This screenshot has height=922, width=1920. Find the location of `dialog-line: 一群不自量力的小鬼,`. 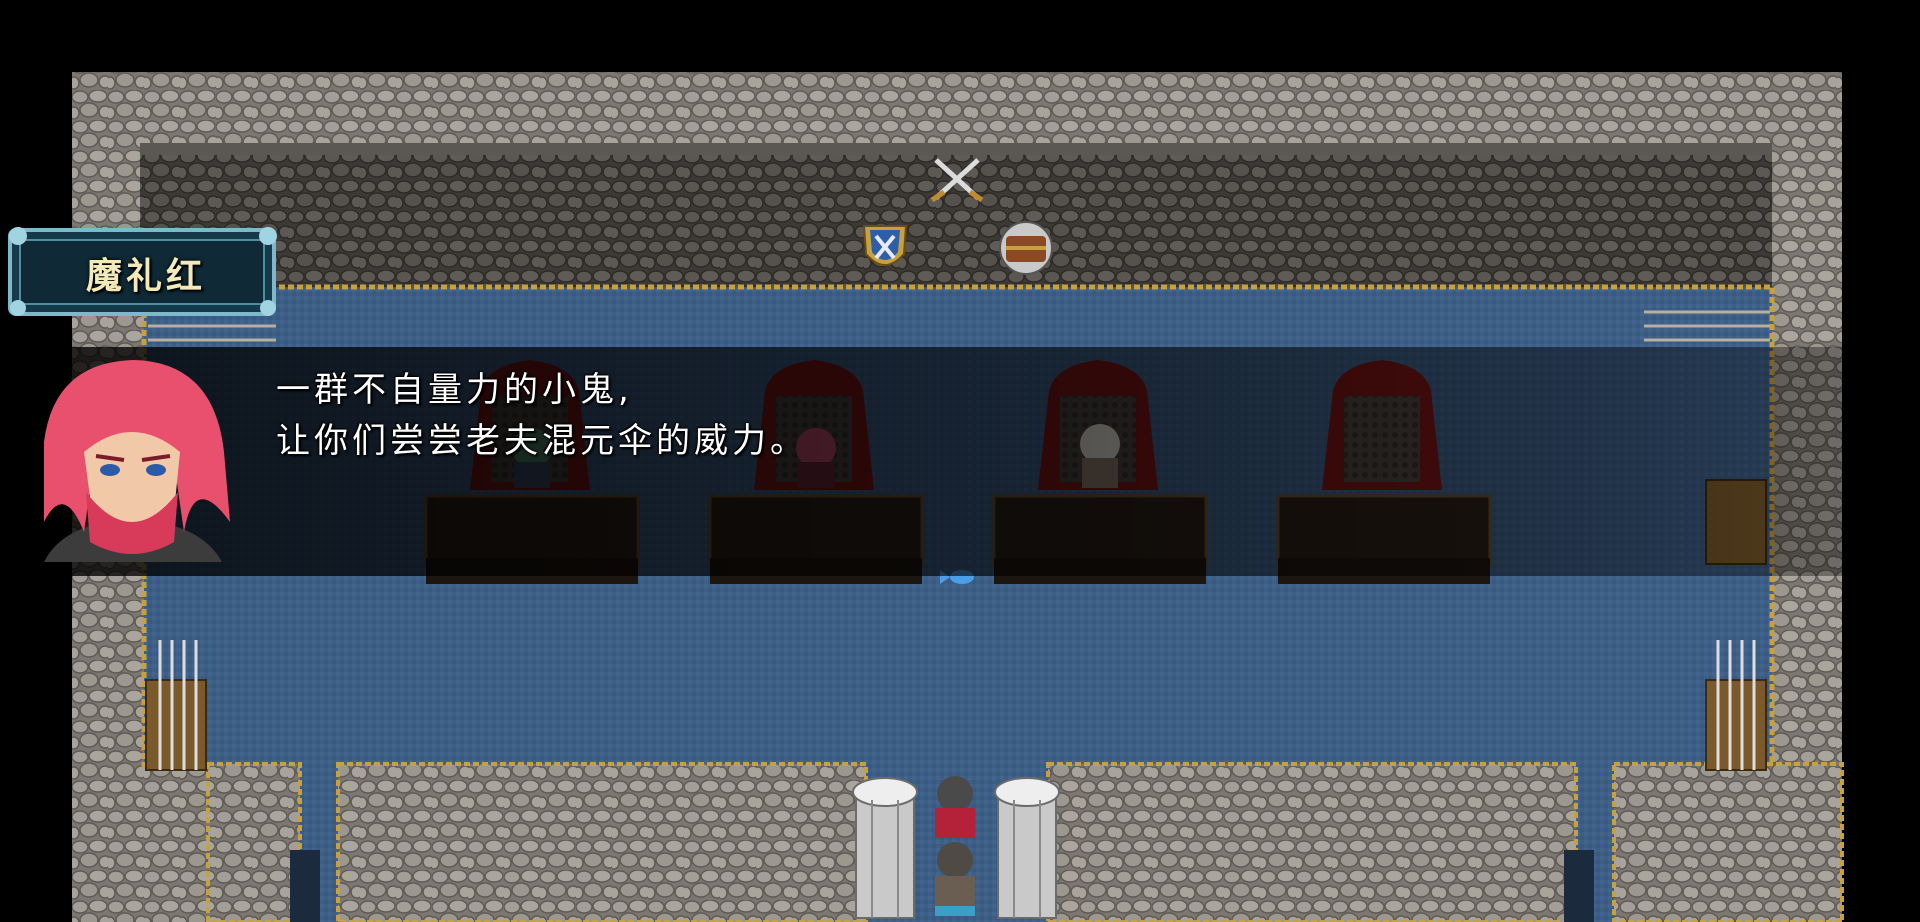

dialog-line: 一群不自量力的小鬼, is located at coordinates (454, 390).